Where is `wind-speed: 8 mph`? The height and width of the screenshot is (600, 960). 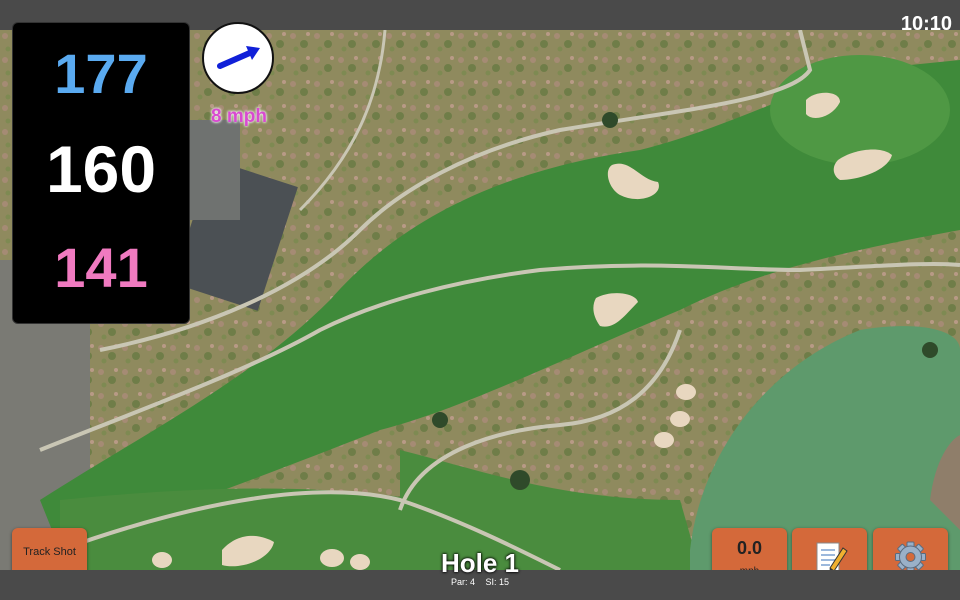 wind-speed: 8 mph is located at coordinates (239, 116).